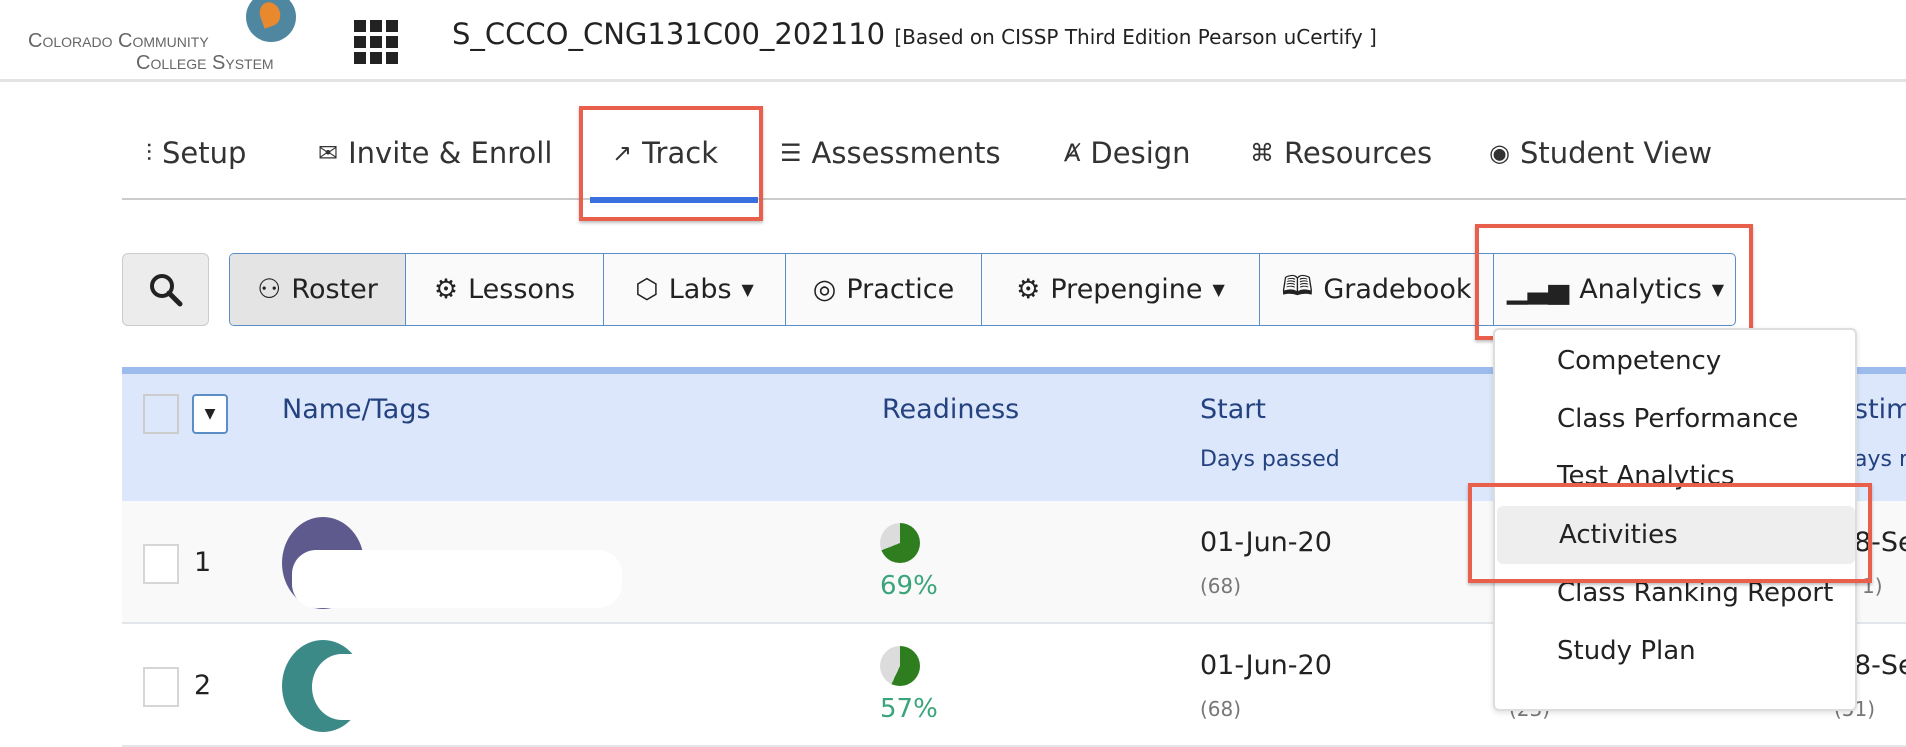 The image size is (1906, 747). Describe the element at coordinates (1126, 289) in the screenshot. I see `button-label: Prepengine` at that location.